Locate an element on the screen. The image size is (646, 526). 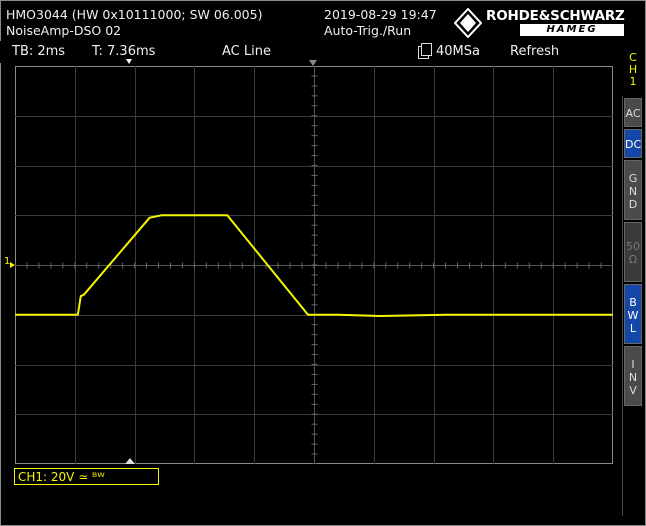
brand-logo: ROHDE&SCHWARZ HAMEG is located at coordinates (547, 23).